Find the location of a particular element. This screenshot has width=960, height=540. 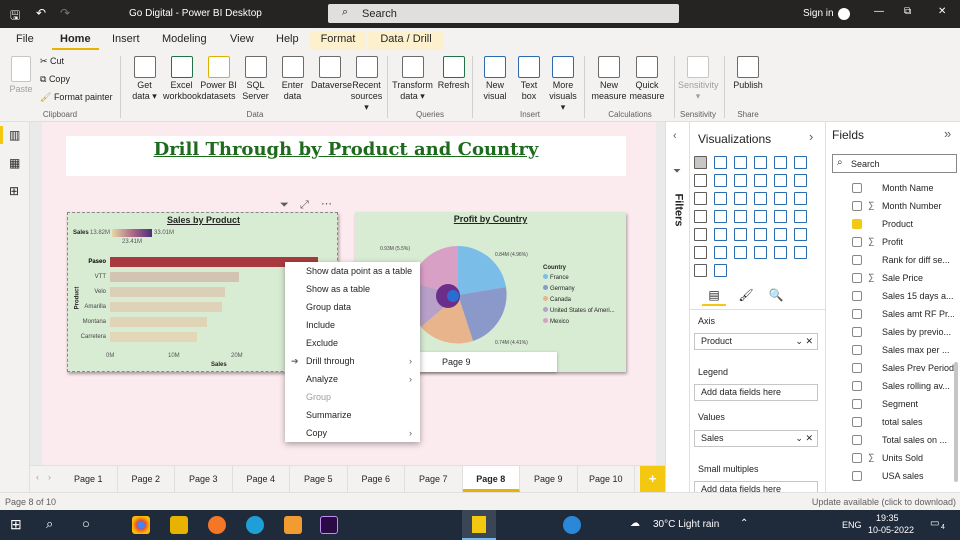

values-well: Sales ⌄ ✕ is located at coordinates (756, 438).